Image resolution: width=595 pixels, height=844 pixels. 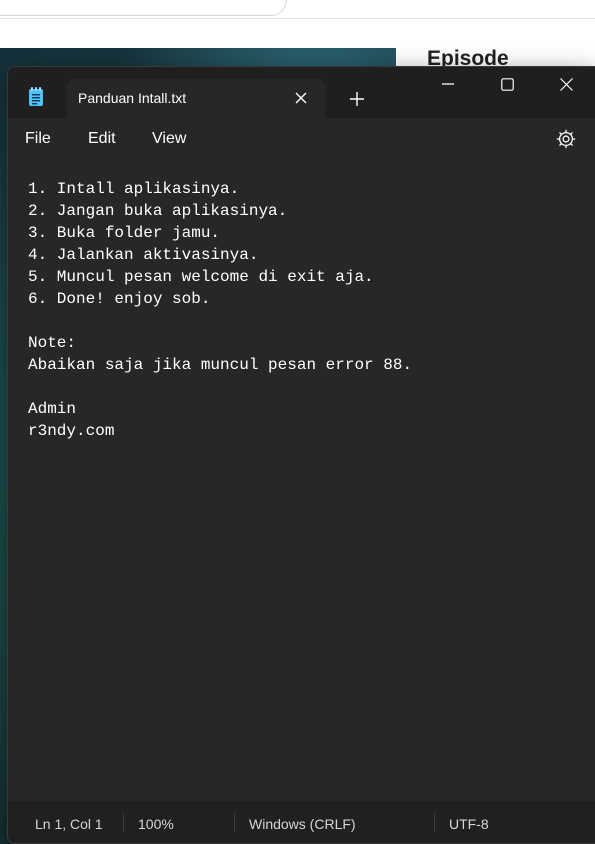 I want to click on editor-line: 4. Jalankan aktivasinya., so click(x=143, y=255).